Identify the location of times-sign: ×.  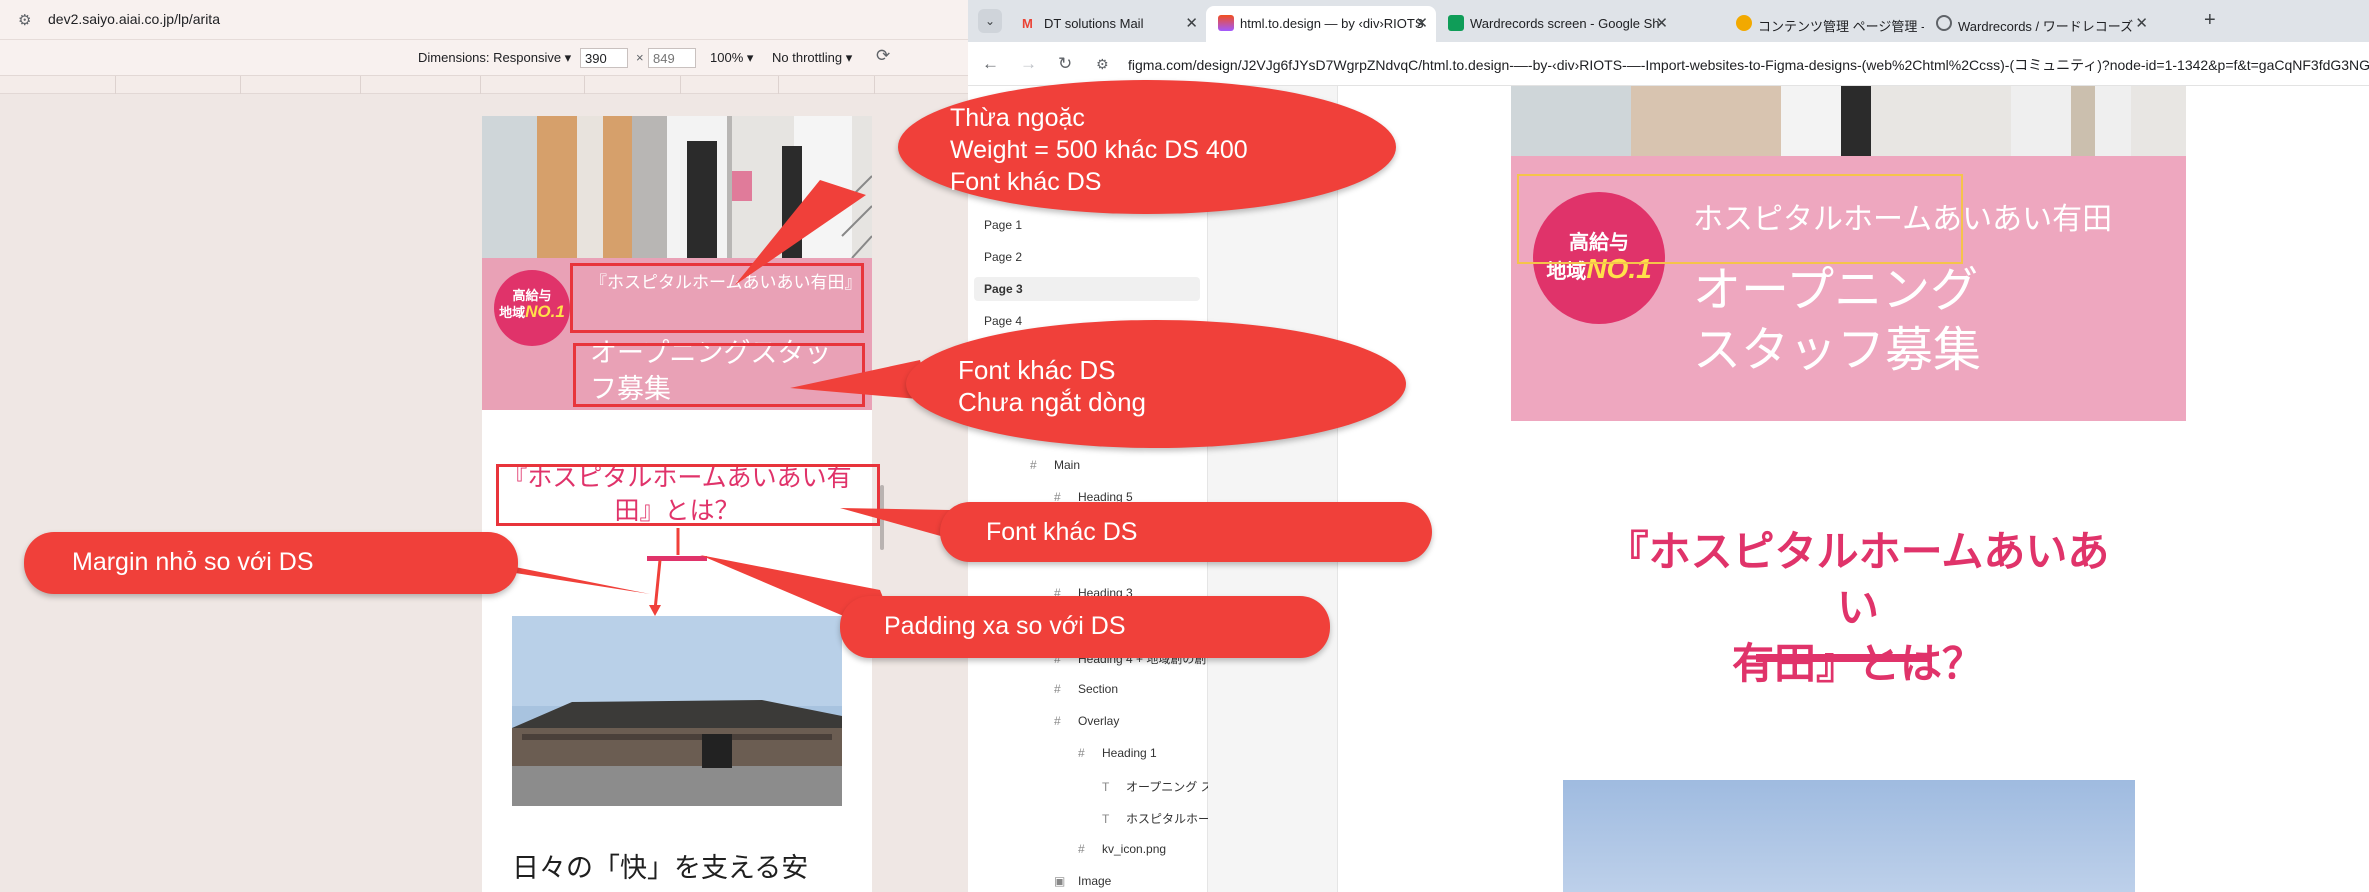
(640, 57).